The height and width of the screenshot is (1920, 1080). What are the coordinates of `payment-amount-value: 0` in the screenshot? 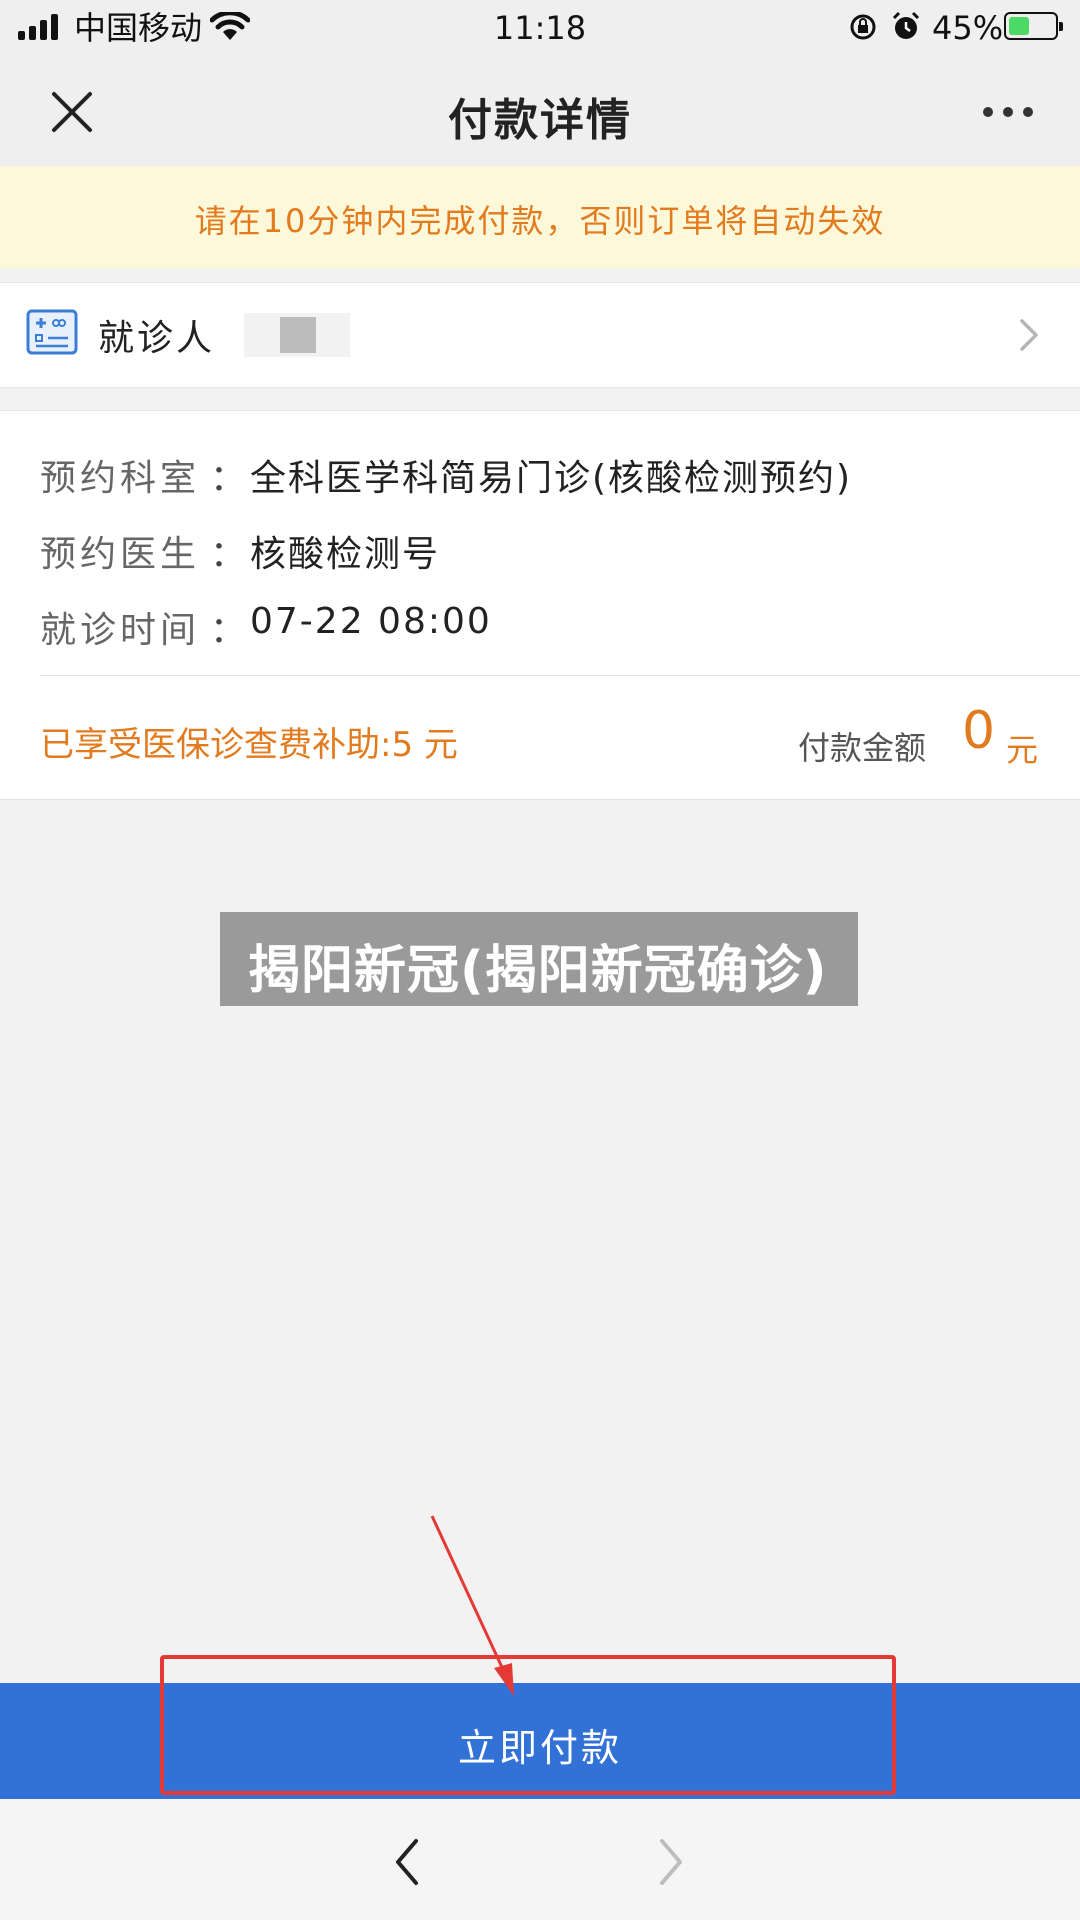 It's located at (979, 731).